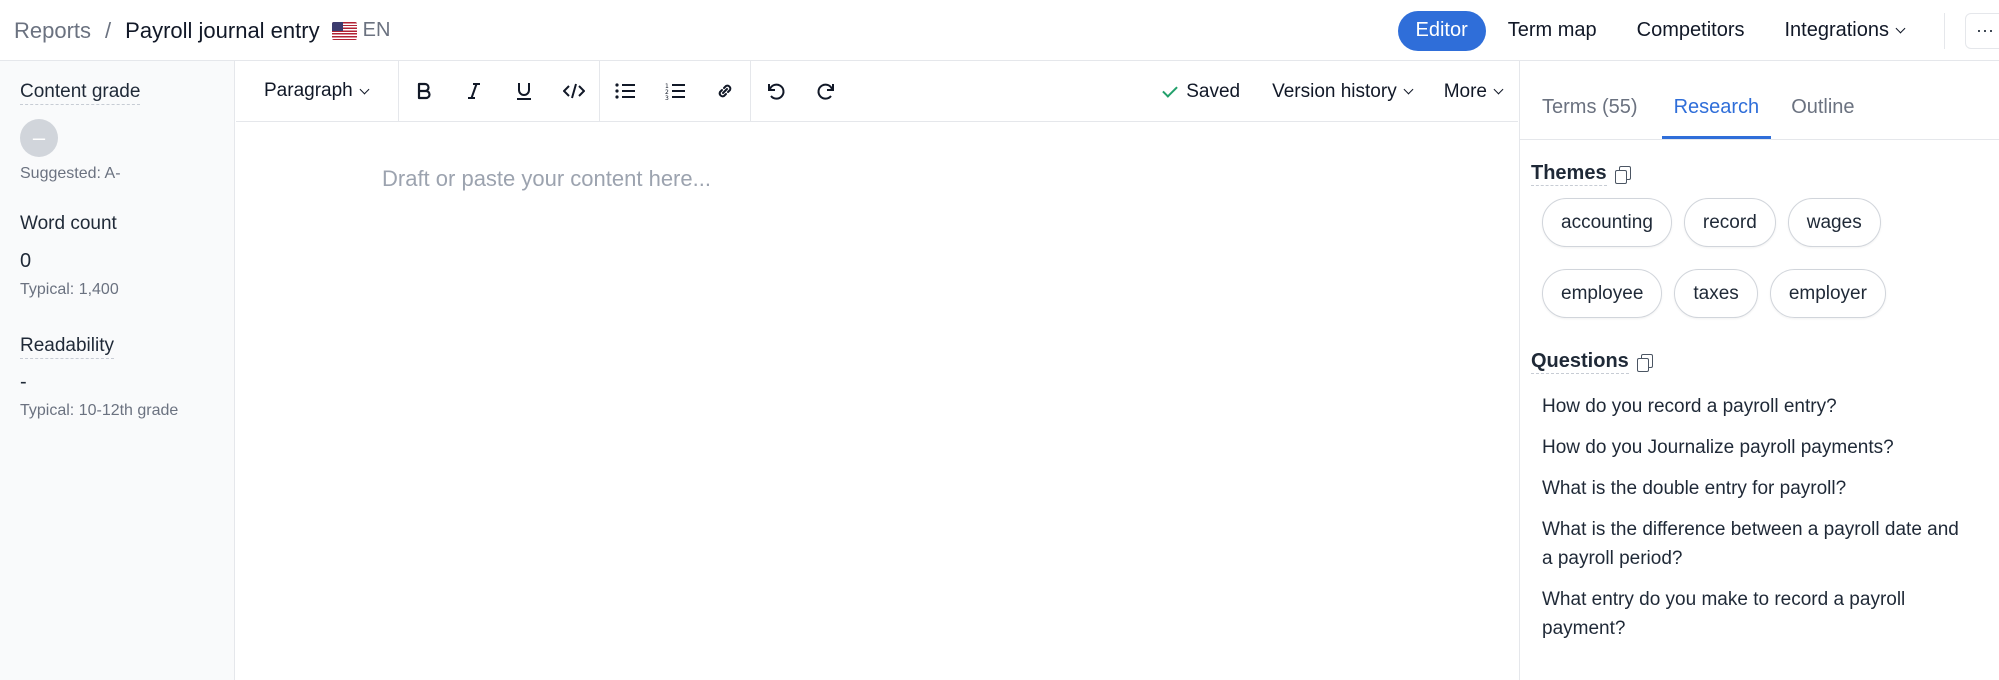  I want to click on page-title: Payroll journal entry, so click(222, 30).